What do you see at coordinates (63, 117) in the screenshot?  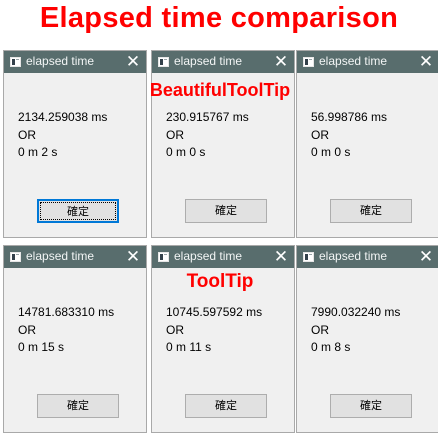 I see `elapsed-ms: 2134.259038 ms` at bounding box center [63, 117].